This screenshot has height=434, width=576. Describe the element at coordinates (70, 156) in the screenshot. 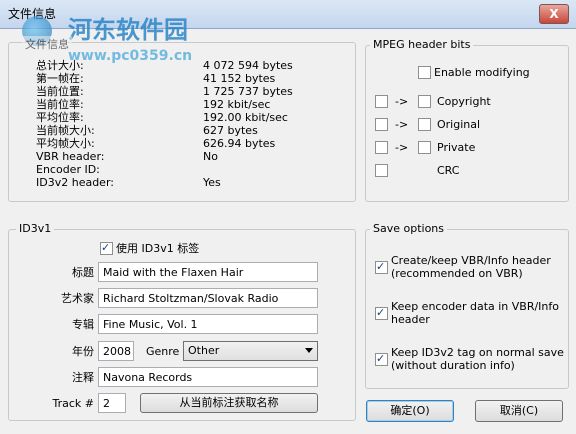

I see `file-info-label: VBR header:` at that location.